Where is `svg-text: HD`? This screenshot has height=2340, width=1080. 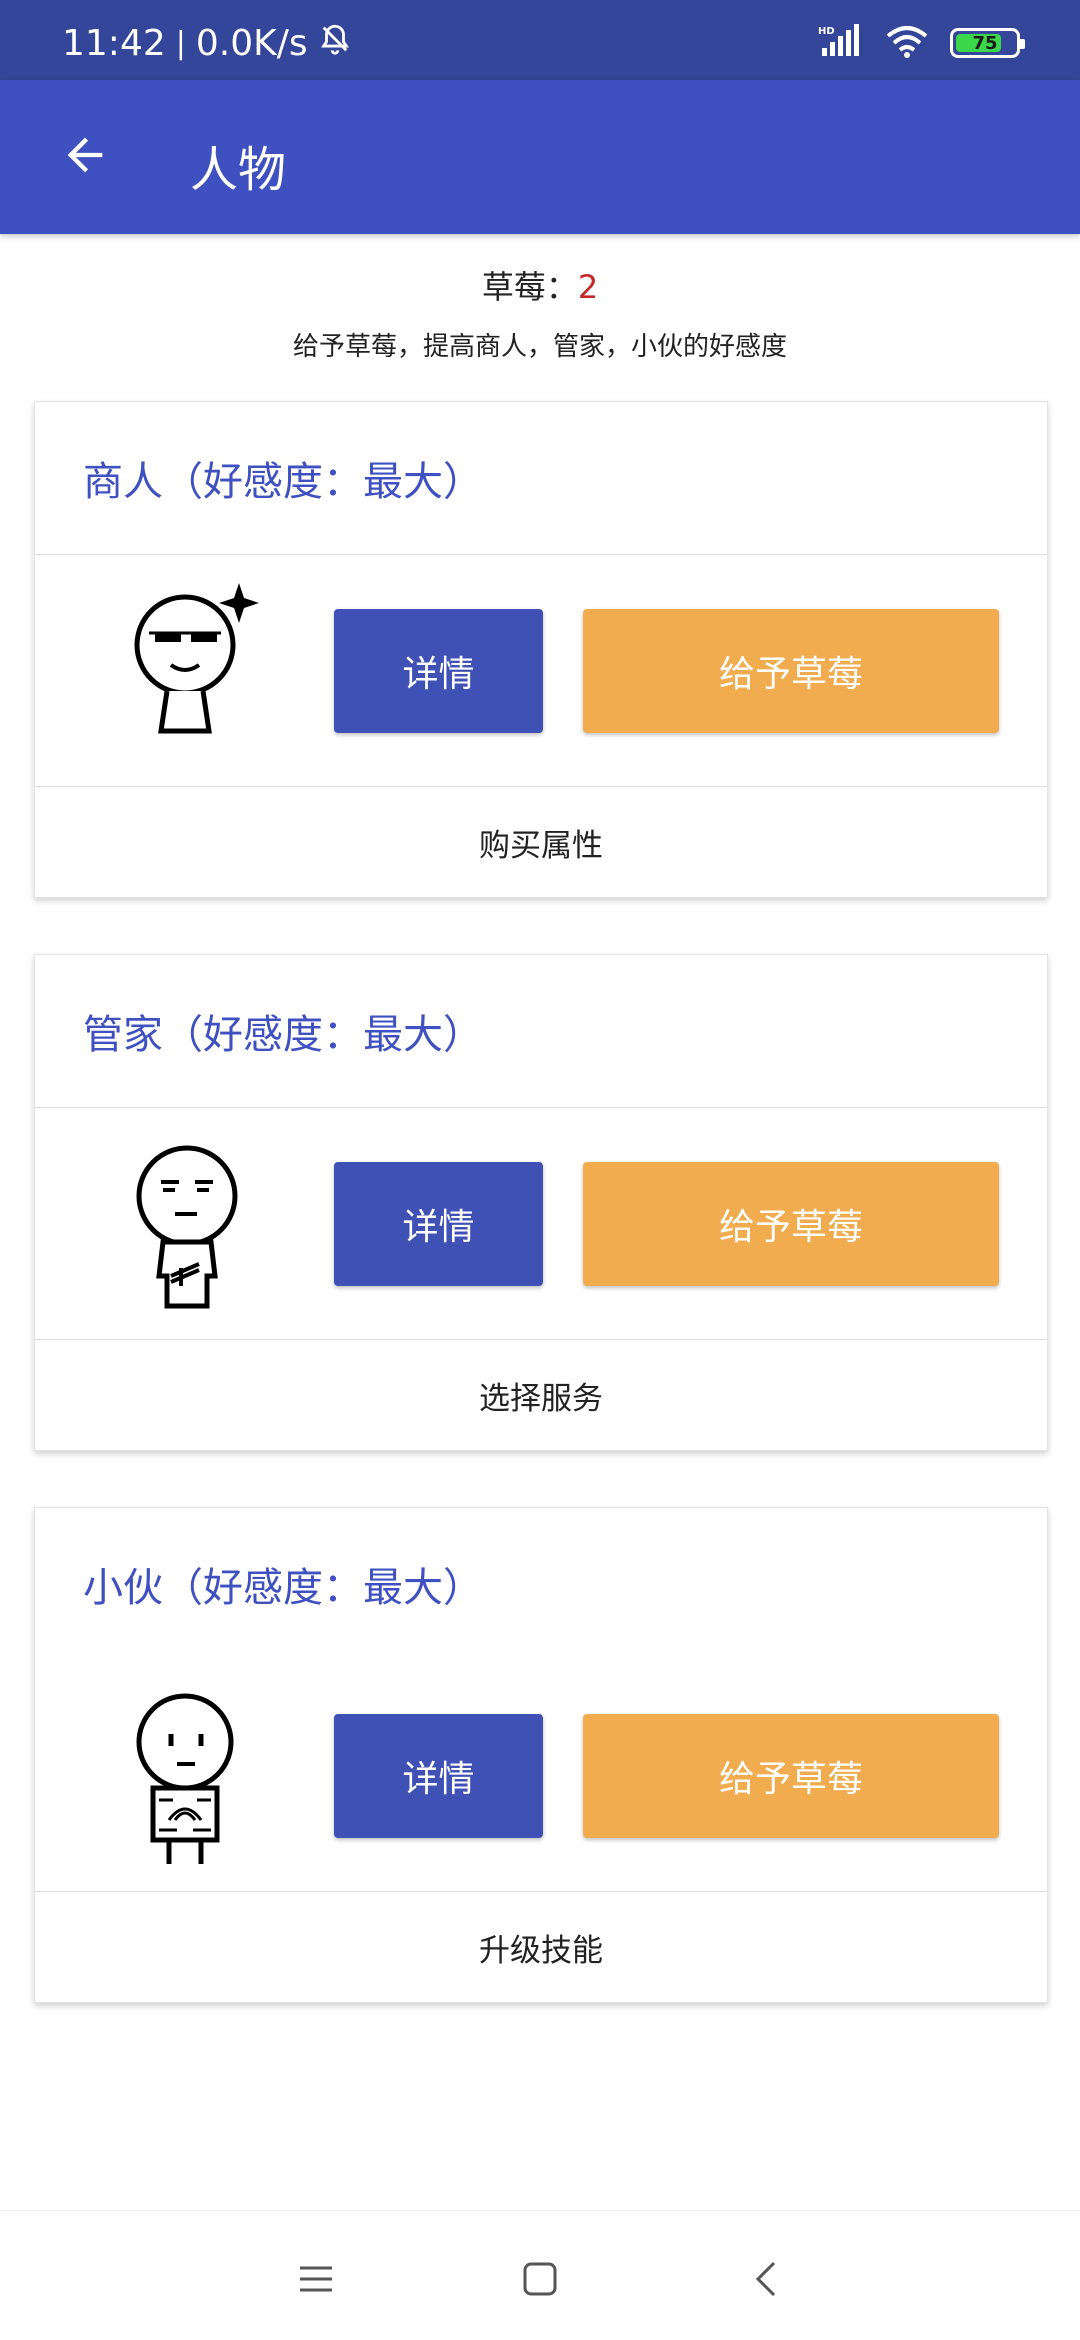
svg-text: HD is located at coordinates (826, 31).